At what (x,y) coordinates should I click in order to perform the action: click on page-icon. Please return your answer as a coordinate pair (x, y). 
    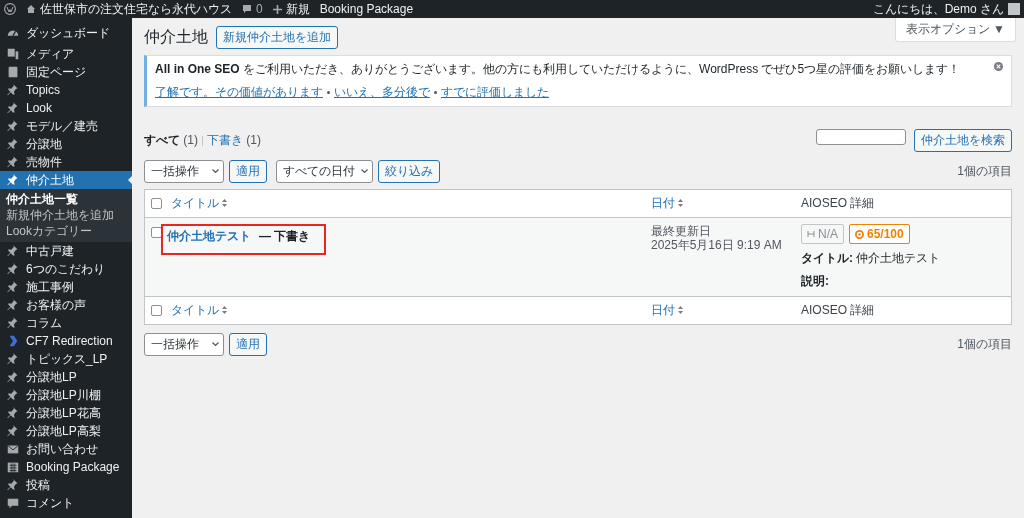
    Looking at the image, I should click on (13, 72).